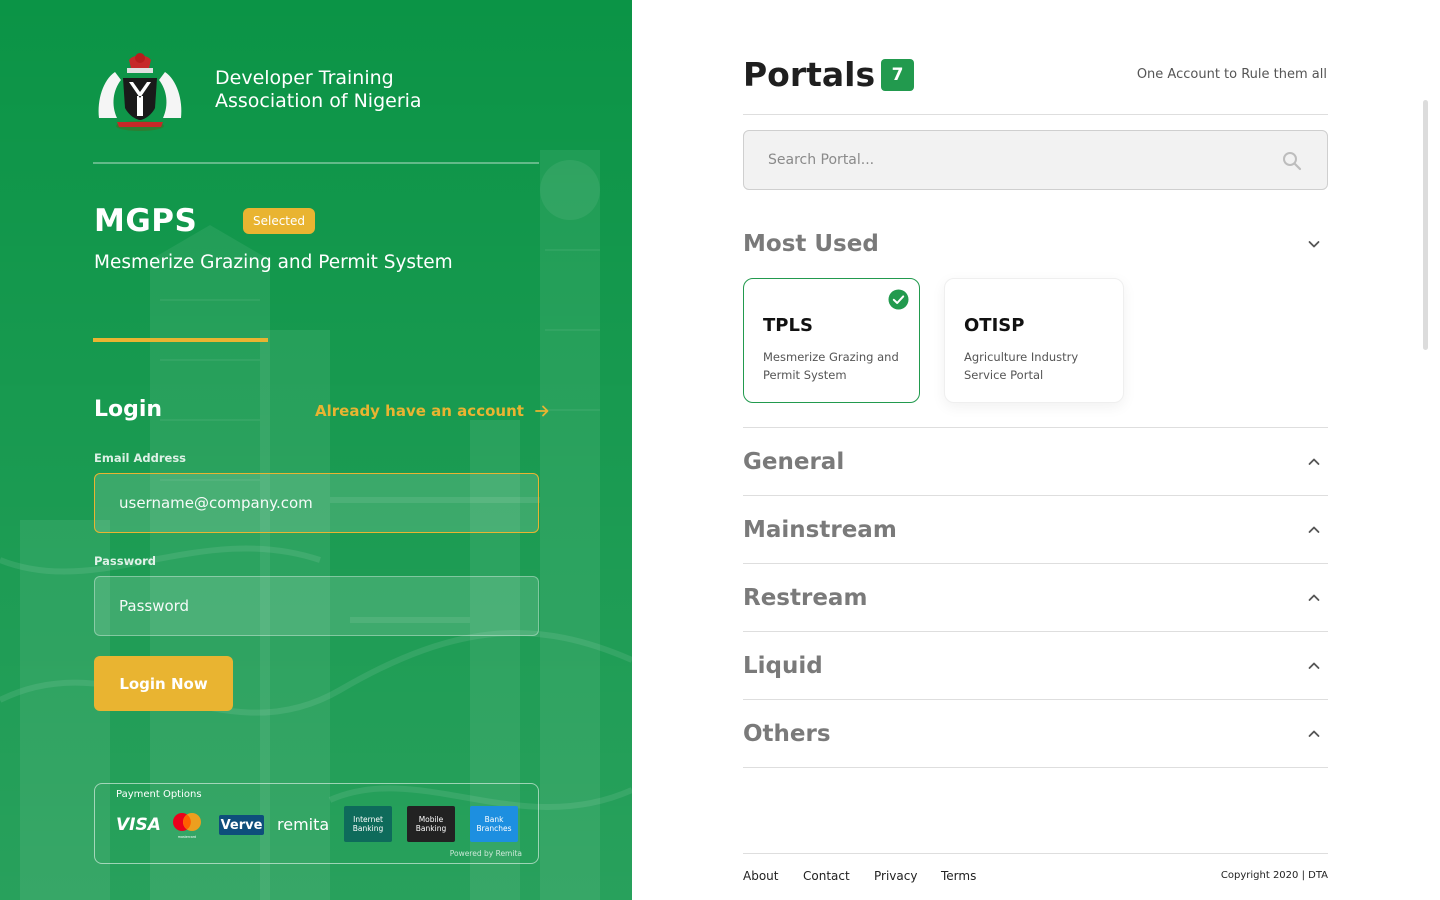 The width and height of the screenshot is (1440, 900). Describe the element at coordinates (368, 824) in the screenshot. I see `internet-banking-logo: Internet Banking` at that location.